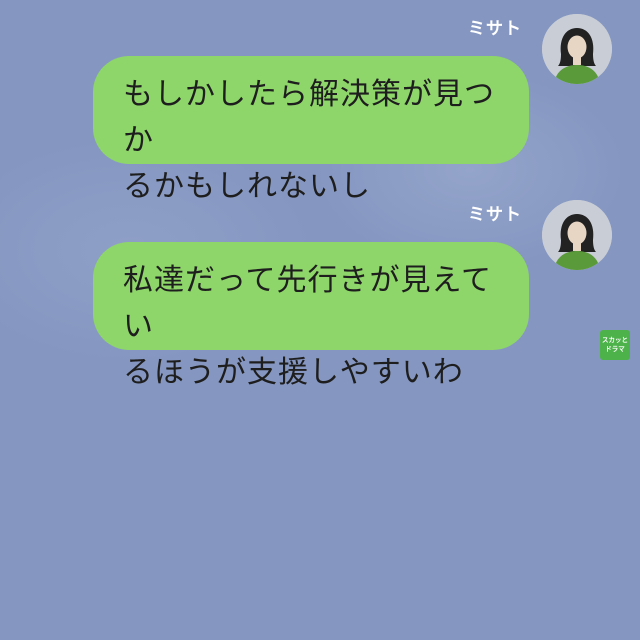 The image size is (640, 640). I want to click on message-line: るかもしれないし, so click(247, 186).